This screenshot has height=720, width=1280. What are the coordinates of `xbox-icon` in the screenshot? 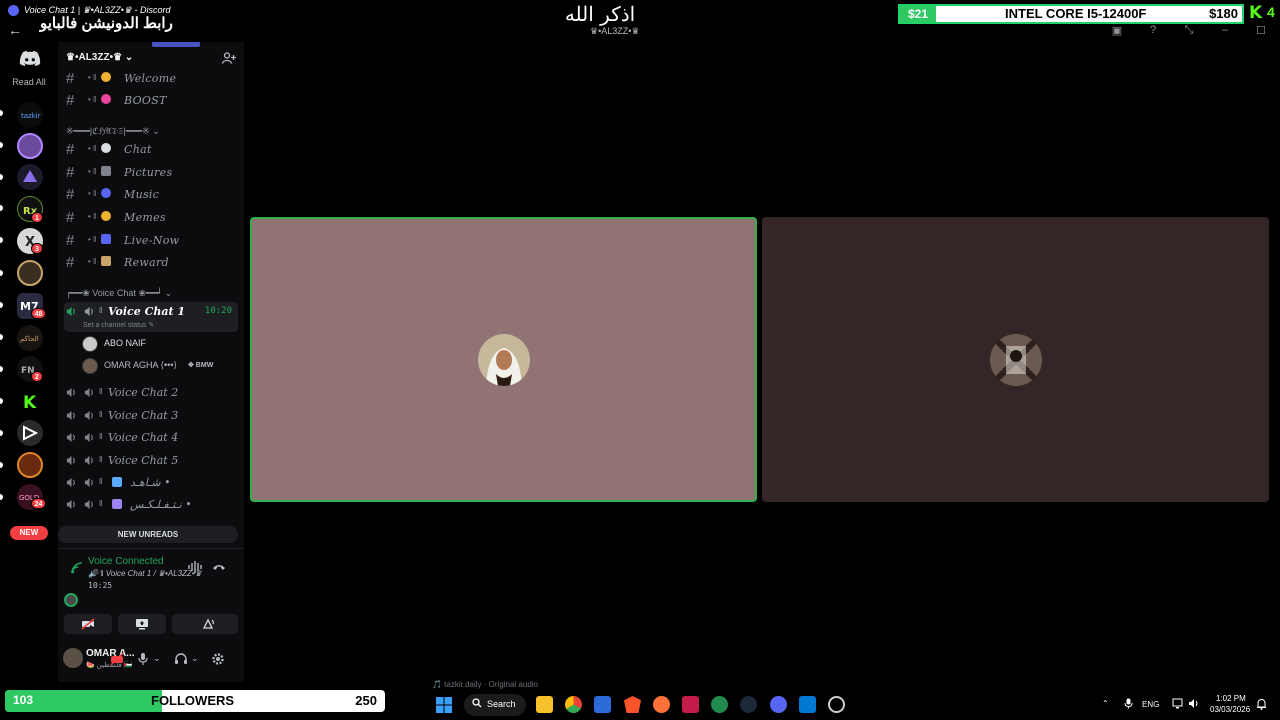 It's located at (719, 704).